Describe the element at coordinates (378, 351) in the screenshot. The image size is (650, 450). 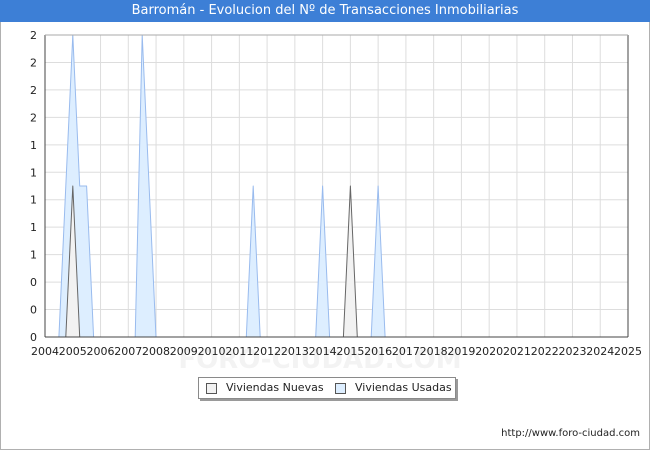
I see `x-tick-label: 2016` at that location.